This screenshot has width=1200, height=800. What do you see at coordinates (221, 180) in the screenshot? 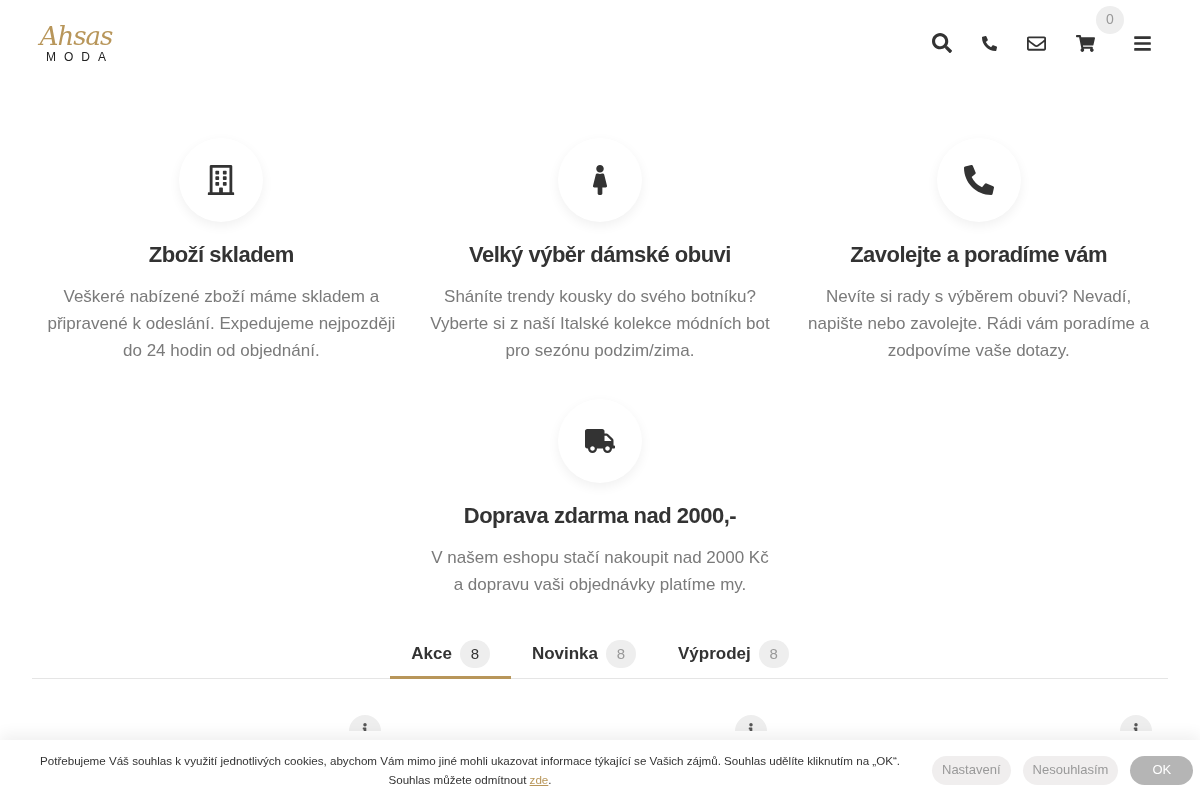
I see `building-icon` at bounding box center [221, 180].